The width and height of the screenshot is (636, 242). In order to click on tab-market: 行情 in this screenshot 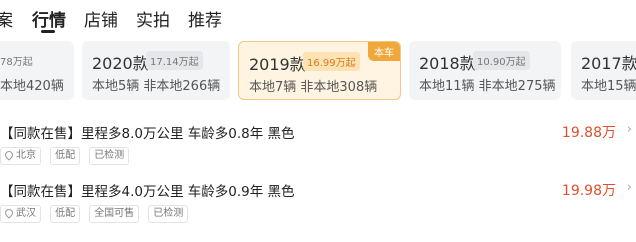, I will do `click(49, 18)`.